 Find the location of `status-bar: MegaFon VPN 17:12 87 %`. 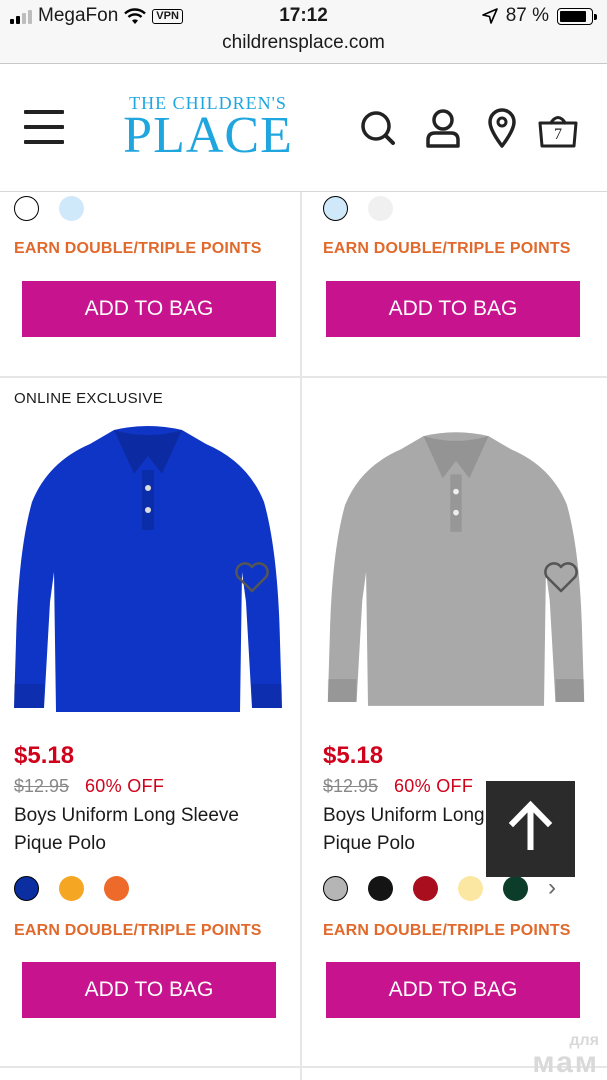

status-bar: MegaFon VPN 17:12 87 % is located at coordinates (303, 16).